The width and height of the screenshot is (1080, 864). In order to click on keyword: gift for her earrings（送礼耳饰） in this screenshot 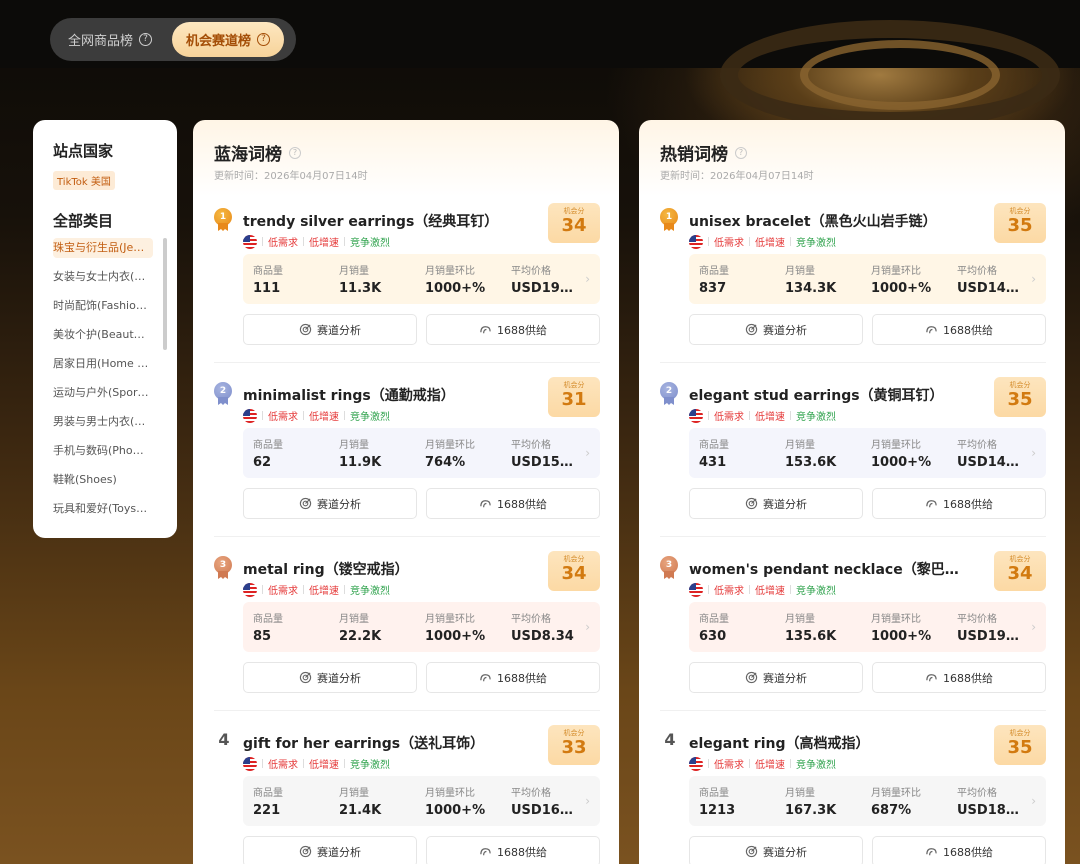, I will do `click(378, 743)`.